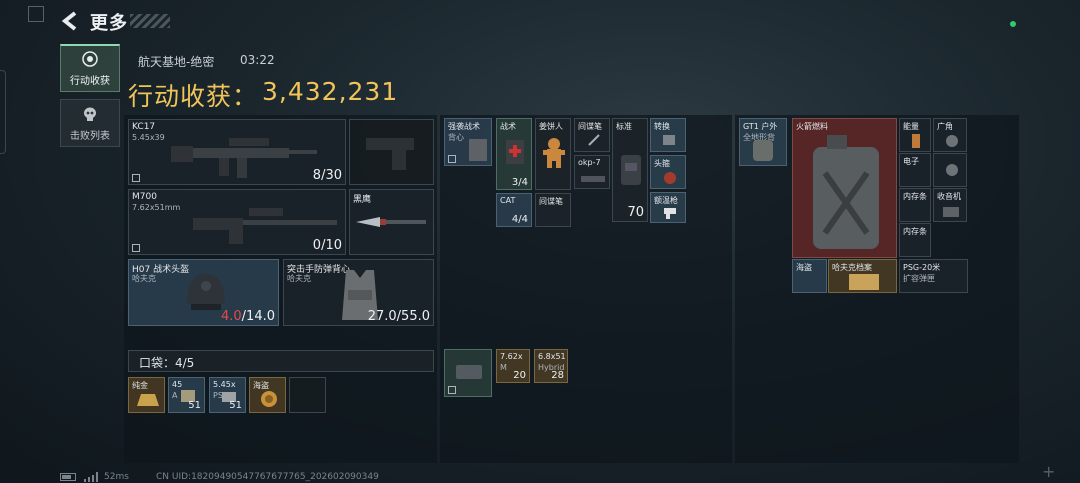  What do you see at coordinates (90, 81) in the screenshot?
I see `tab-loot-label: 行动收获` at bounding box center [90, 81].